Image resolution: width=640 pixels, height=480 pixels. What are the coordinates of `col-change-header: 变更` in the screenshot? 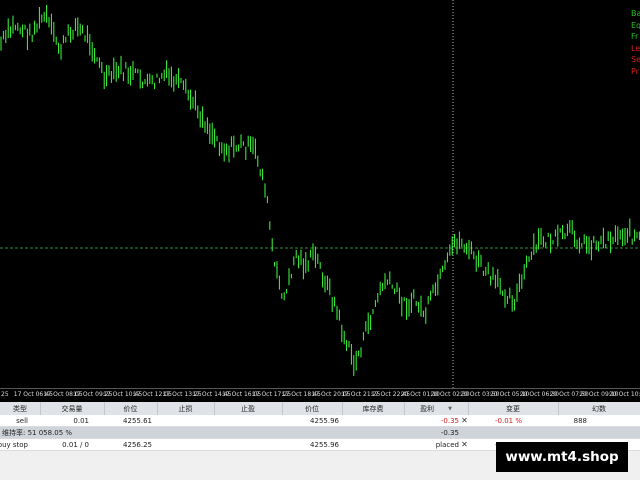 It's located at (513, 408).